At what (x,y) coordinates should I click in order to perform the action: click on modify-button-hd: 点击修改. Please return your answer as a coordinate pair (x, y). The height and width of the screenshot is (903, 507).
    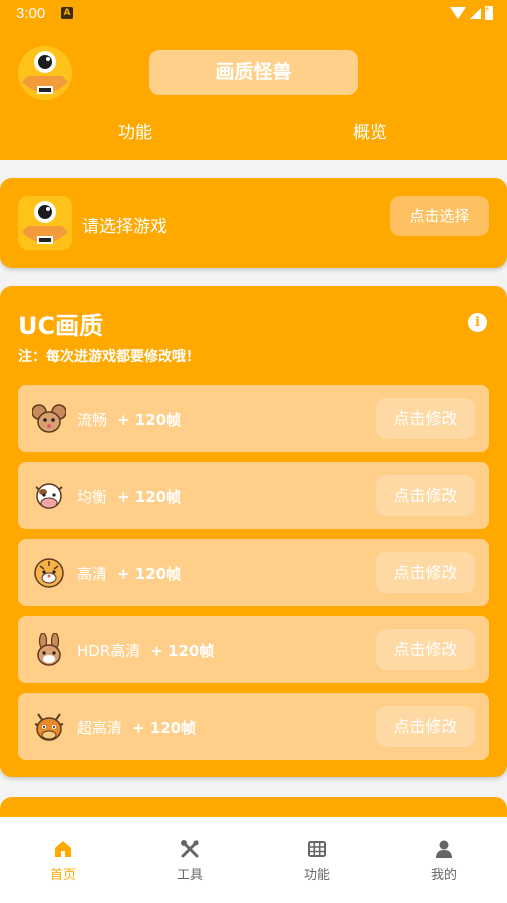
    Looking at the image, I should click on (425, 572).